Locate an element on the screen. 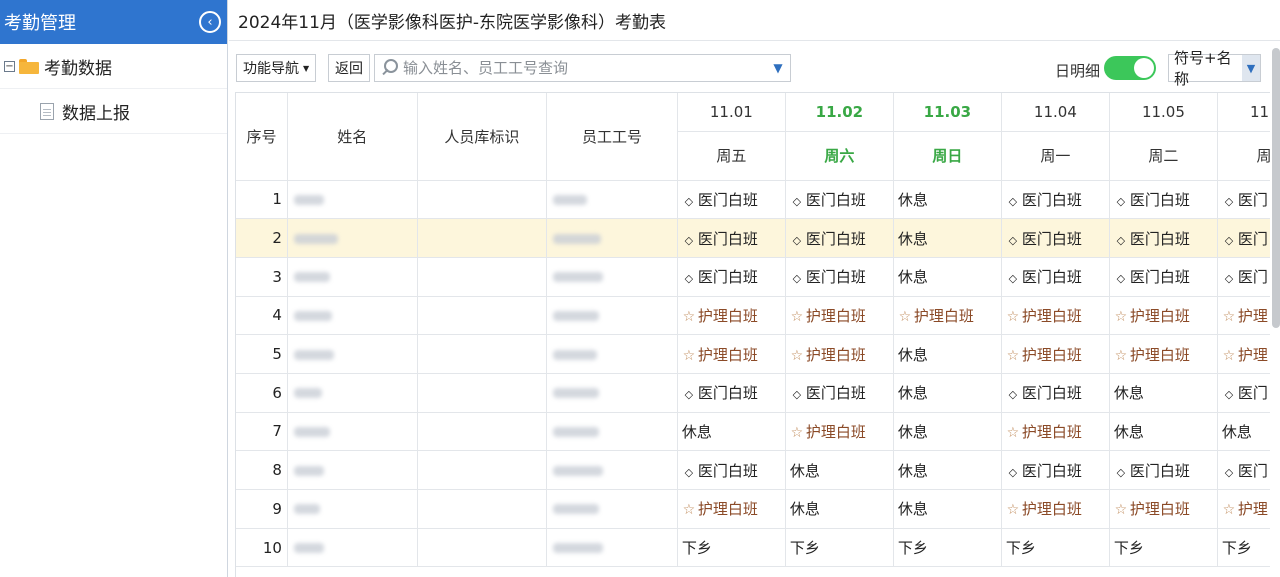 The height and width of the screenshot is (577, 1280). name-cell-redacted is located at coordinates (352, 316).